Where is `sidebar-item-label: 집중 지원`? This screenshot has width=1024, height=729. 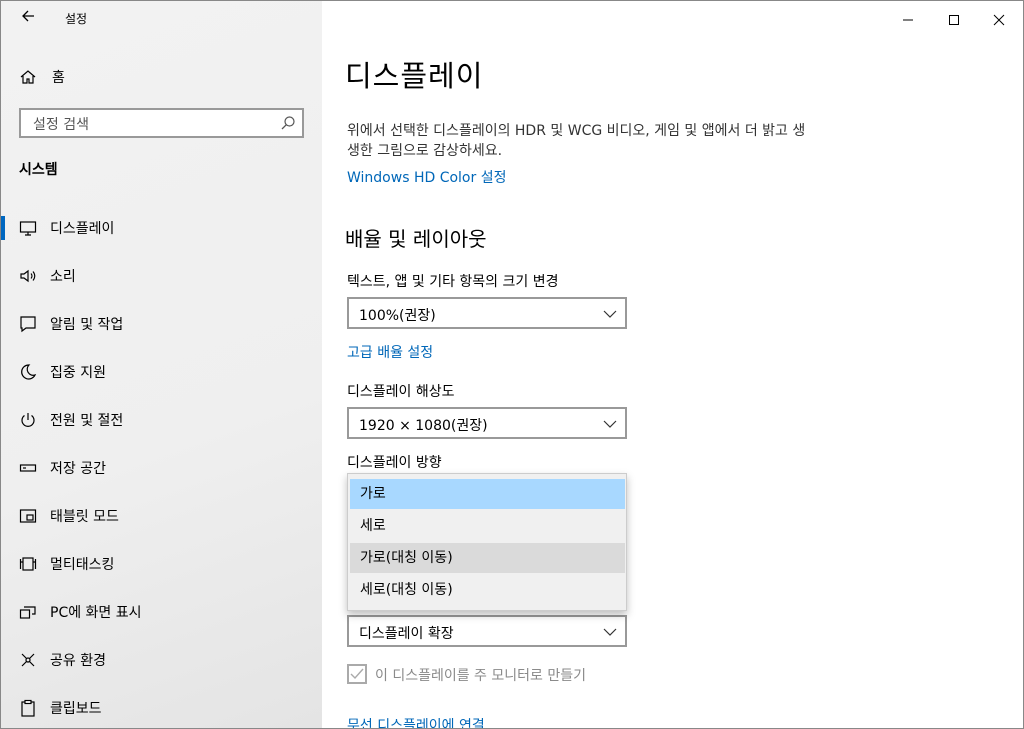
sidebar-item-label: 집중 지원 is located at coordinates (78, 373).